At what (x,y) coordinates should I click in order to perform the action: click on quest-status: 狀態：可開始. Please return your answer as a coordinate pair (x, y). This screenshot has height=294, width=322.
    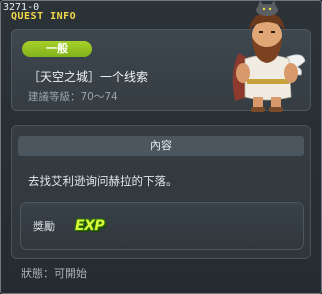
    Looking at the image, I should click on (54, 273).